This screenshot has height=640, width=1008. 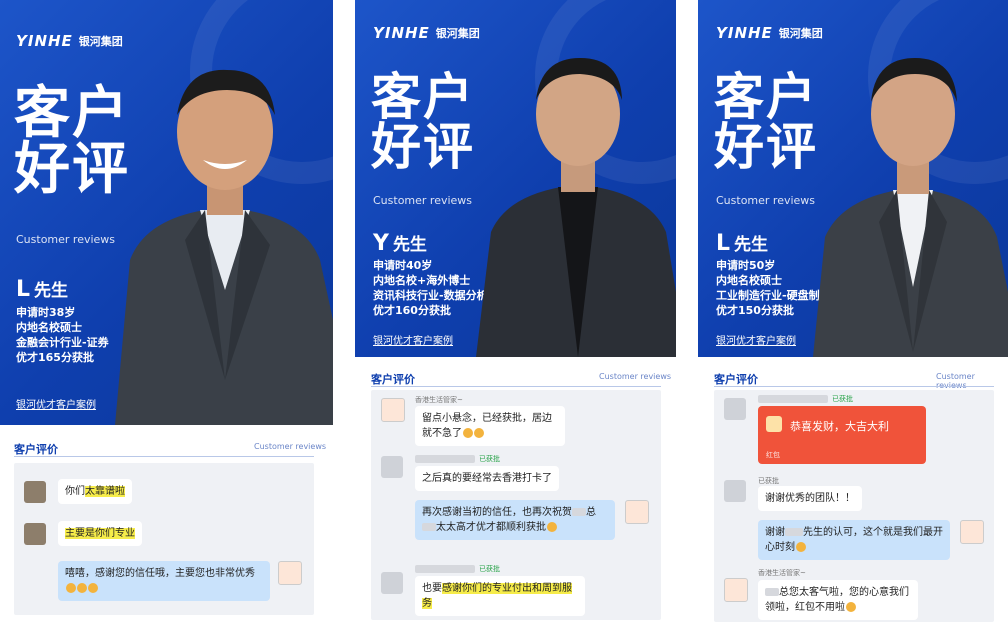 What do you see at coordinates (164, 581) in the screenshot?
I see `chat-bubble: 嘻嘻，感谢您的信任哦，主要您也非常优秀` at bounding box center [164, 581].